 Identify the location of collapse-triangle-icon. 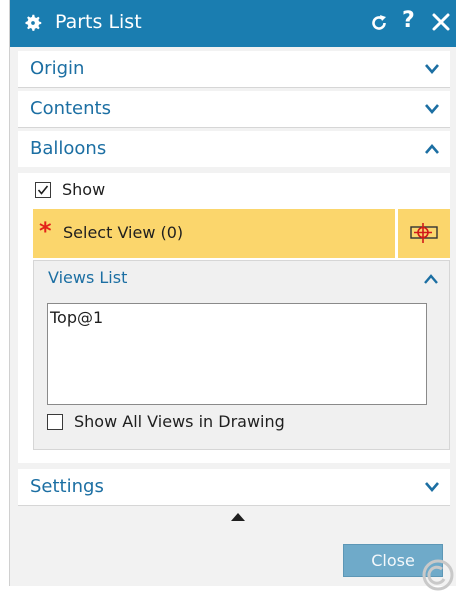
(238, 517).